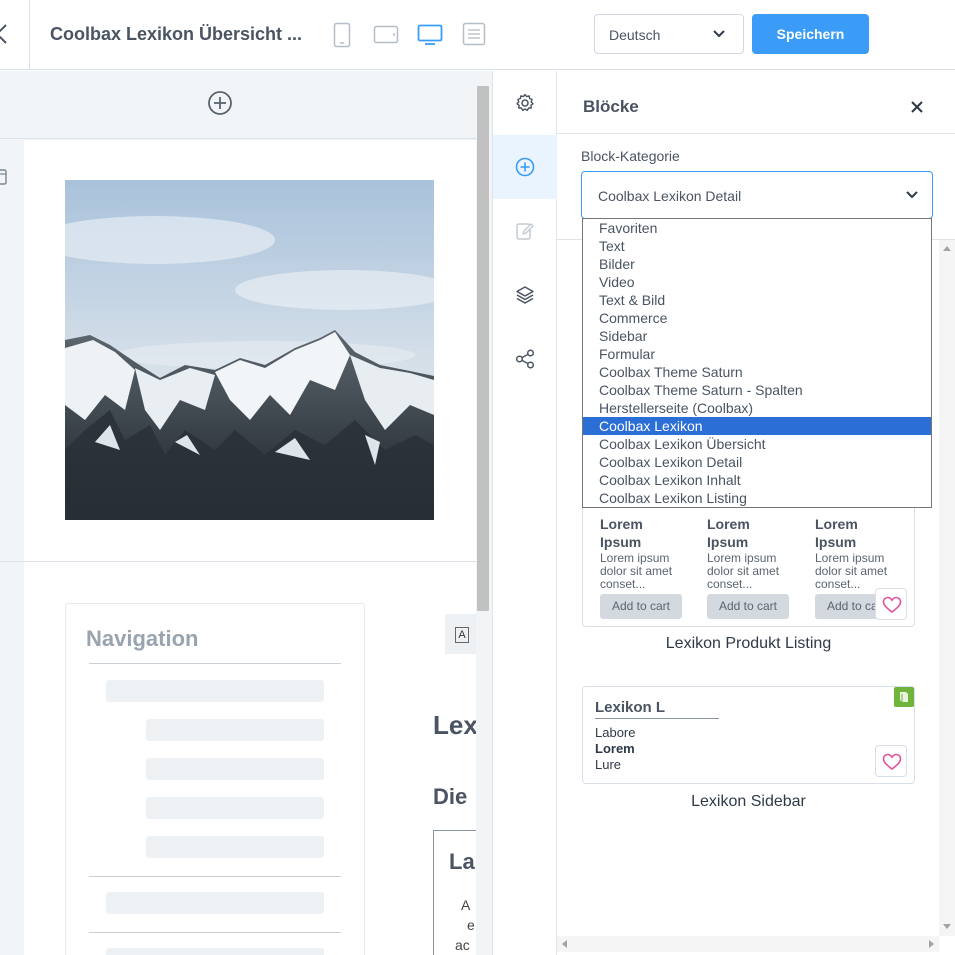 This screenshot has height=955, width=955. Describe the element at coordinates (748, 735) in the screenshot. I see `block-card-lexikon-sidebar: Lexikon L Labore Lorem Lure` at that location.